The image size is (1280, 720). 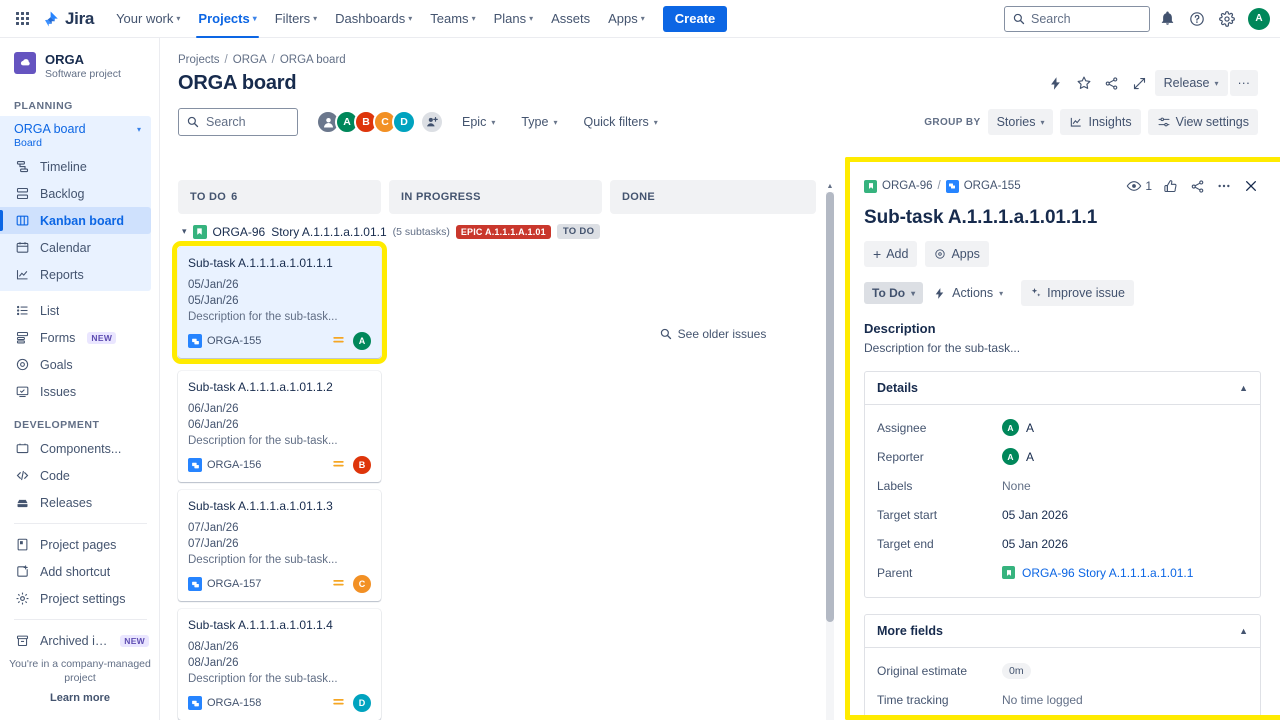 I want to click on field-value: No time logged, so click(x=1042, y=700).